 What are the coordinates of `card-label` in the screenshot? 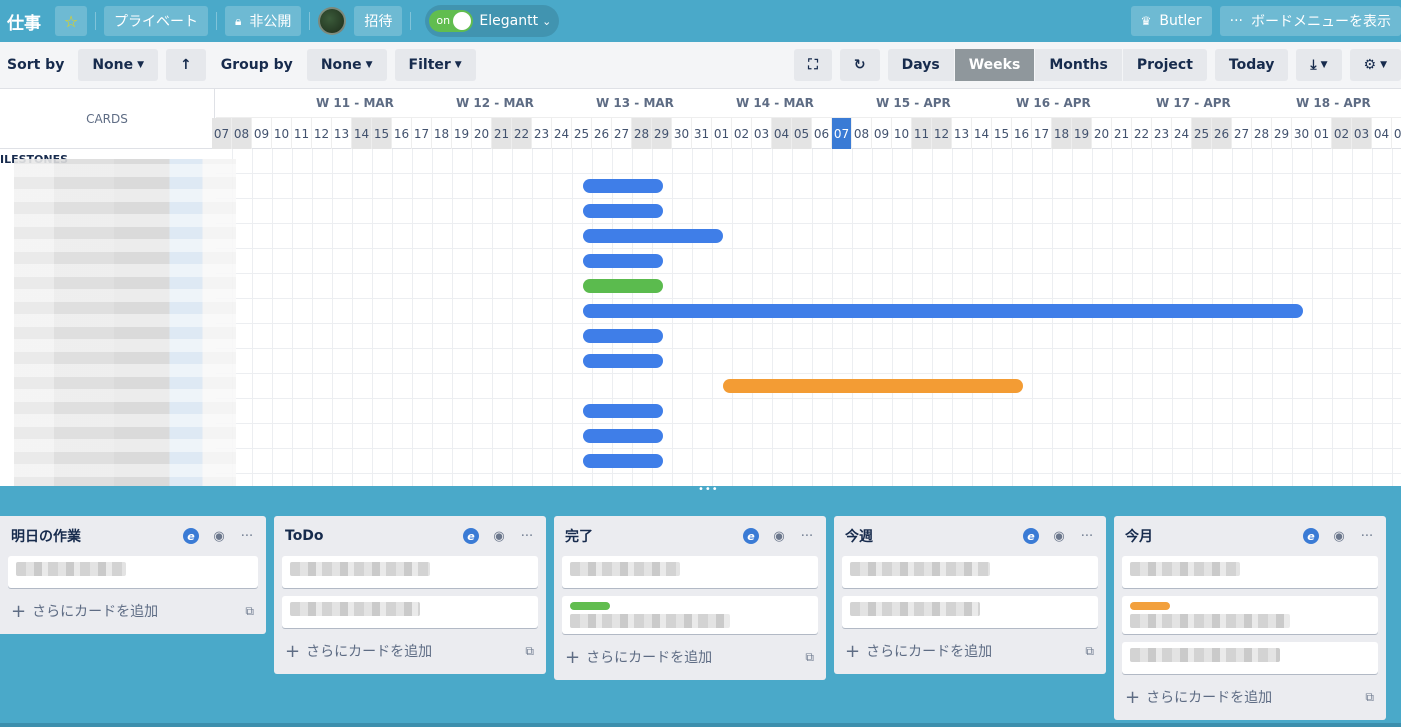 It's located at (590, 606).